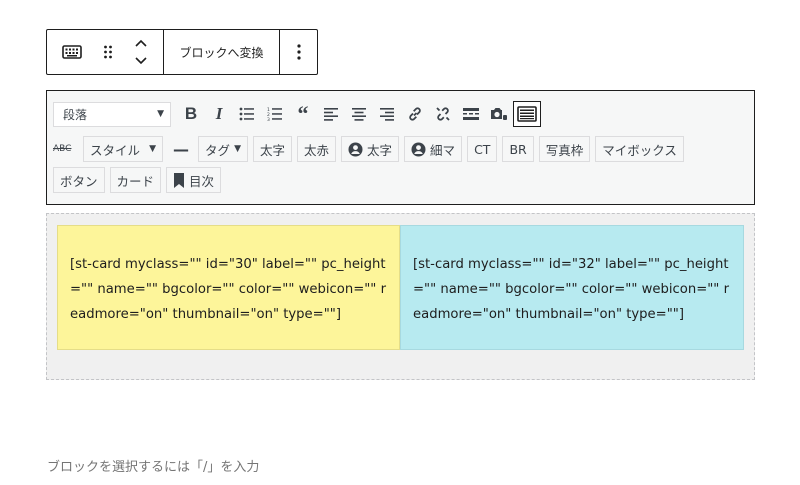 The width and height of the screenshot is (800, 485). Describe the element at coordinates (639, 149) in the screenshot. I see `mybox-button: マイボックス` at that location.